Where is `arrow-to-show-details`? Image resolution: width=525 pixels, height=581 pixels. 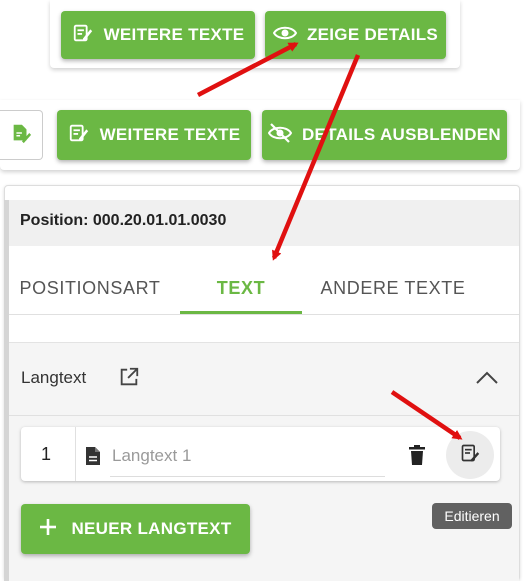 arrow-to-show-details is located at coordinates (247, 69).